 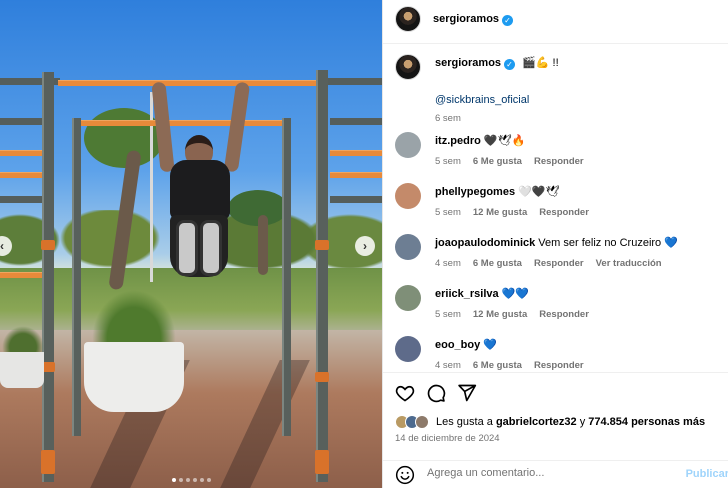 I want to click on caption-time: 6 sem, so click(x=454, y=118).